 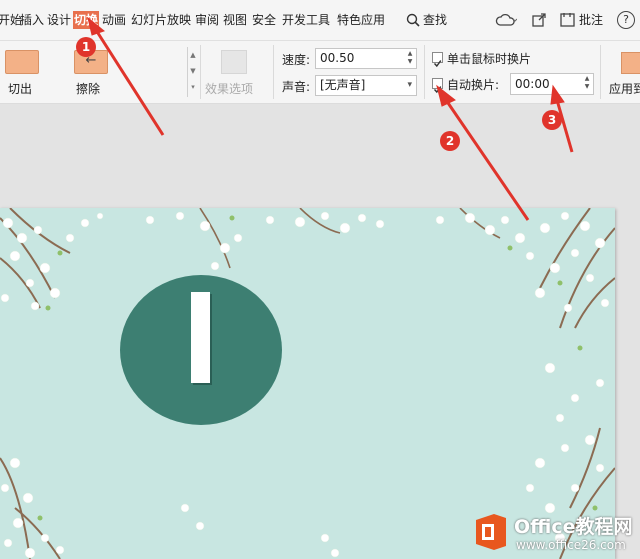 I want to click on auto-advance-time-field: 00:00 ▲ ▼, so click(x=552, y=84).